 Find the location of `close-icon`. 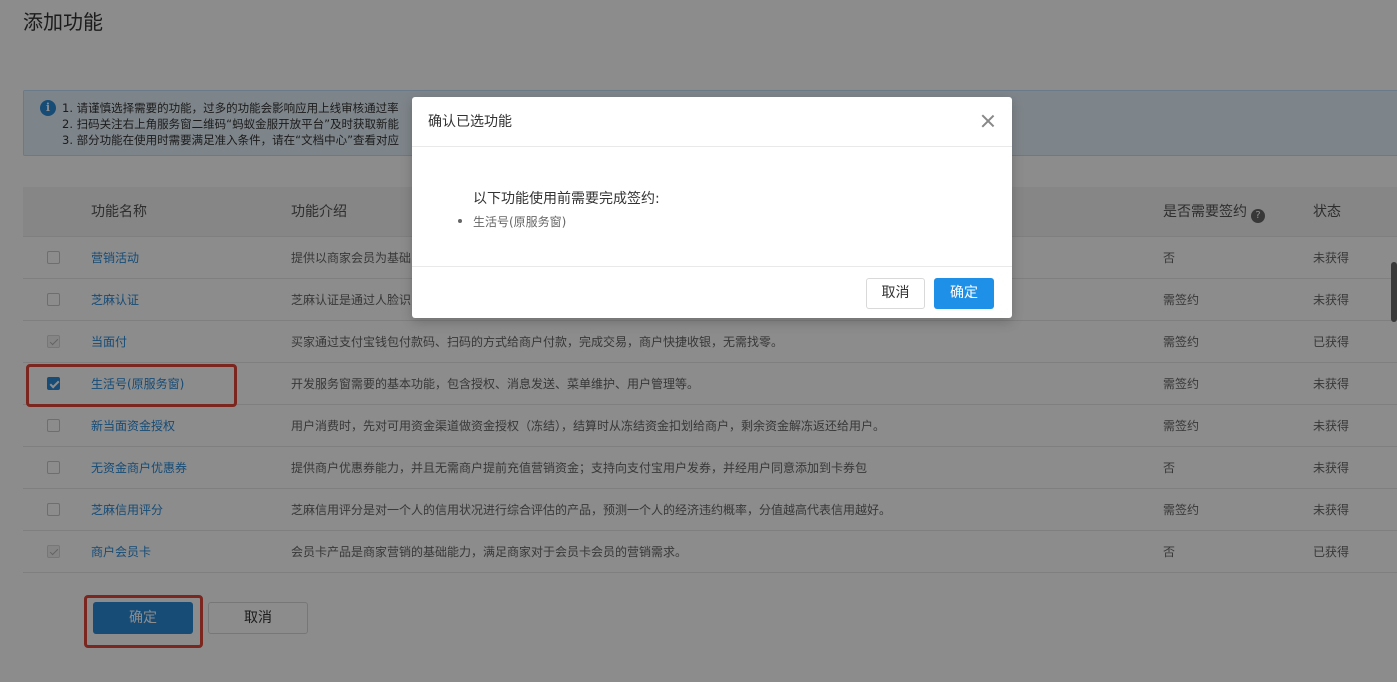

close-icon is located at coordinates (988, 121).